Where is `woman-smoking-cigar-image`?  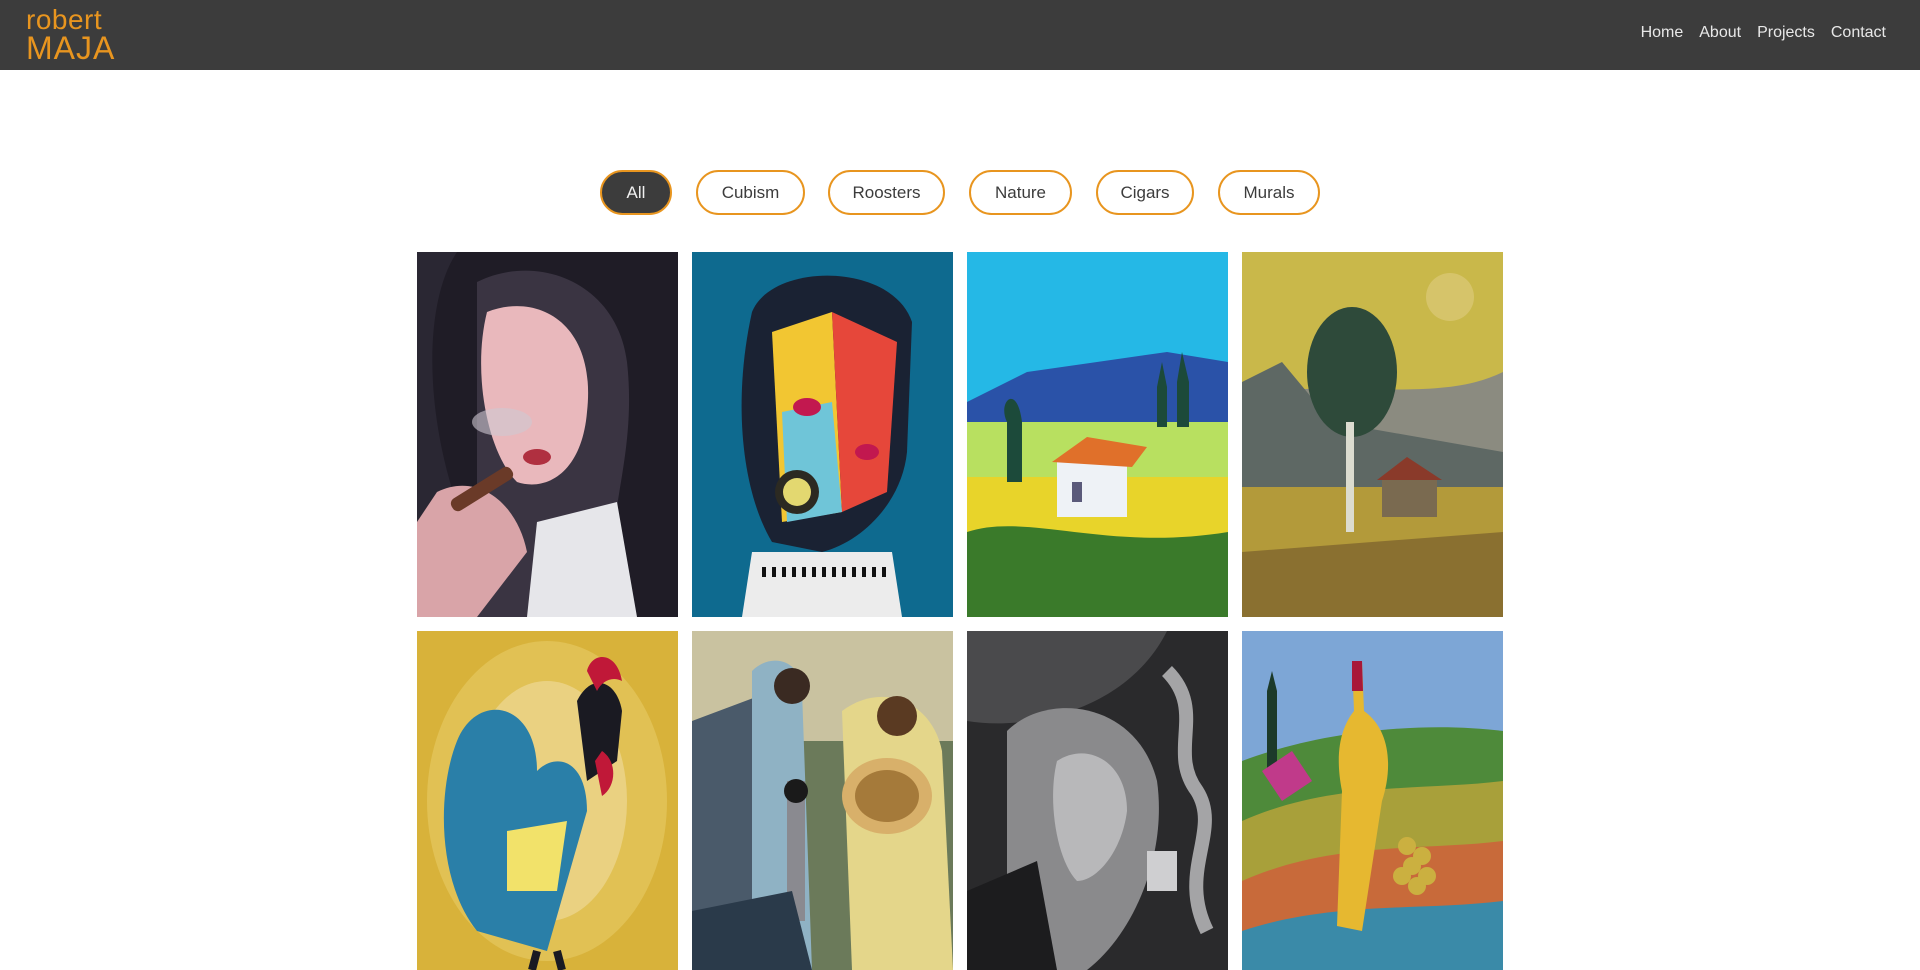 woman-smoking-cigar-image is located at coordinates (547, 434).